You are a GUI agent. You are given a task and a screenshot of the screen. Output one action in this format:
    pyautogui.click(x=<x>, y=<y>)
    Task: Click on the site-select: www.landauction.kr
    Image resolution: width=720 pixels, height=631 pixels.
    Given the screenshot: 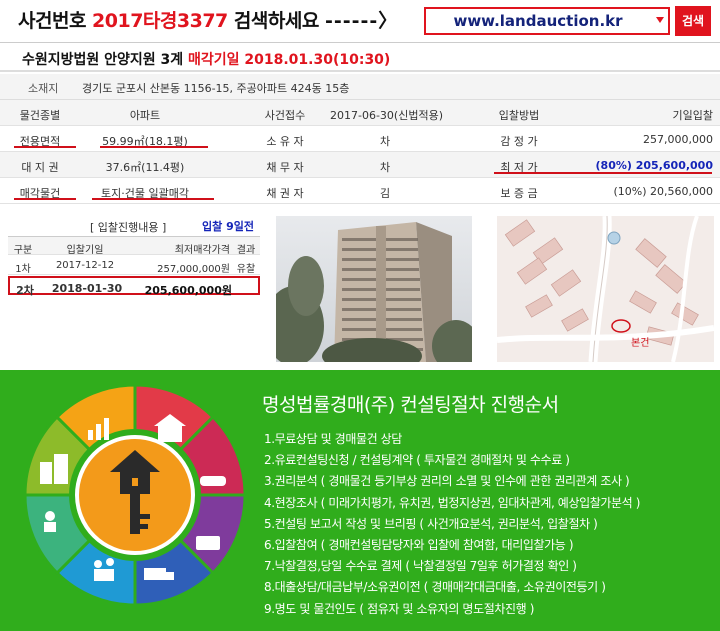 What is the action you would take?
    pyautogui.click(x=547, y=21)
    